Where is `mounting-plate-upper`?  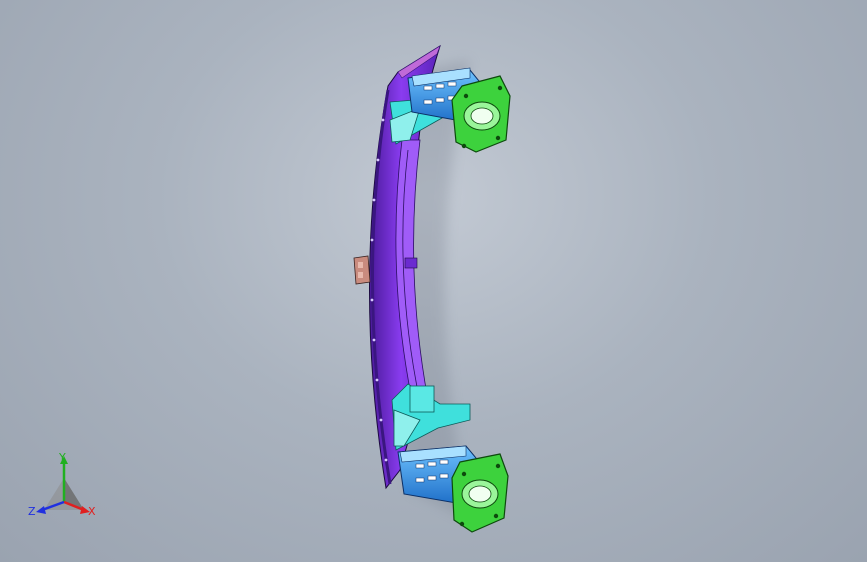 mounting-plate-upper is located at coordinates (481, 114).